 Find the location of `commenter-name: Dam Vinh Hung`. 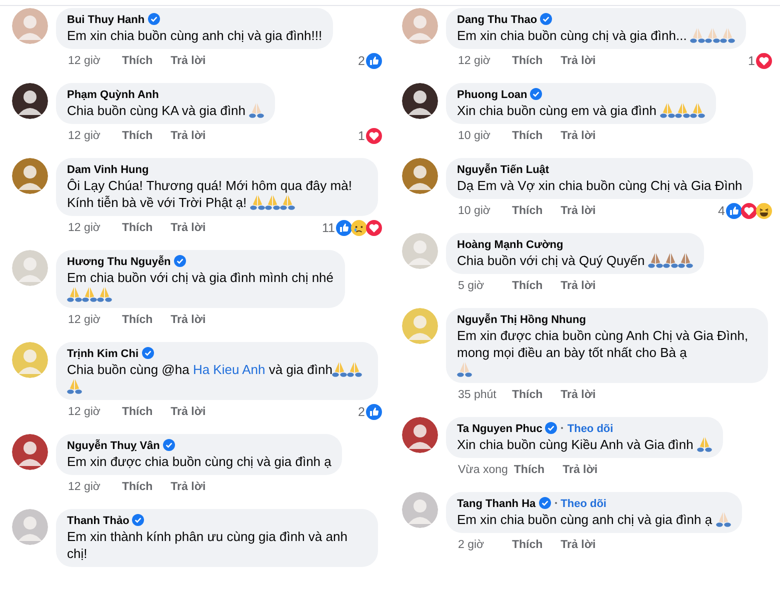

commenter-name: Dam Vinh Hung is located at coordinates (108, 170).